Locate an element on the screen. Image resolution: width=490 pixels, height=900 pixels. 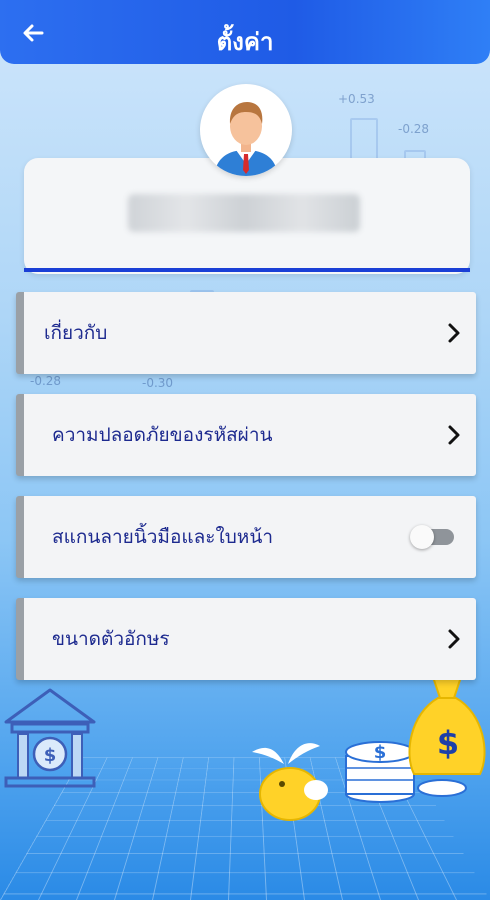
page-title: ตั้งค่า is located at coordinates (245, 42).